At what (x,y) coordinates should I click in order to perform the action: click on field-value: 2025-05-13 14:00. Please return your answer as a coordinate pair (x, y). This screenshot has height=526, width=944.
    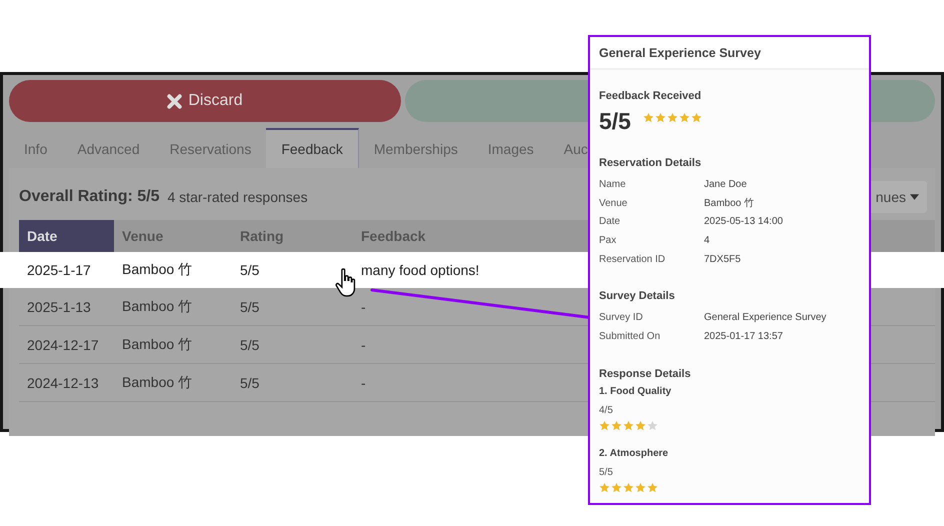
    Looking at the image, I should click on (743, 222).